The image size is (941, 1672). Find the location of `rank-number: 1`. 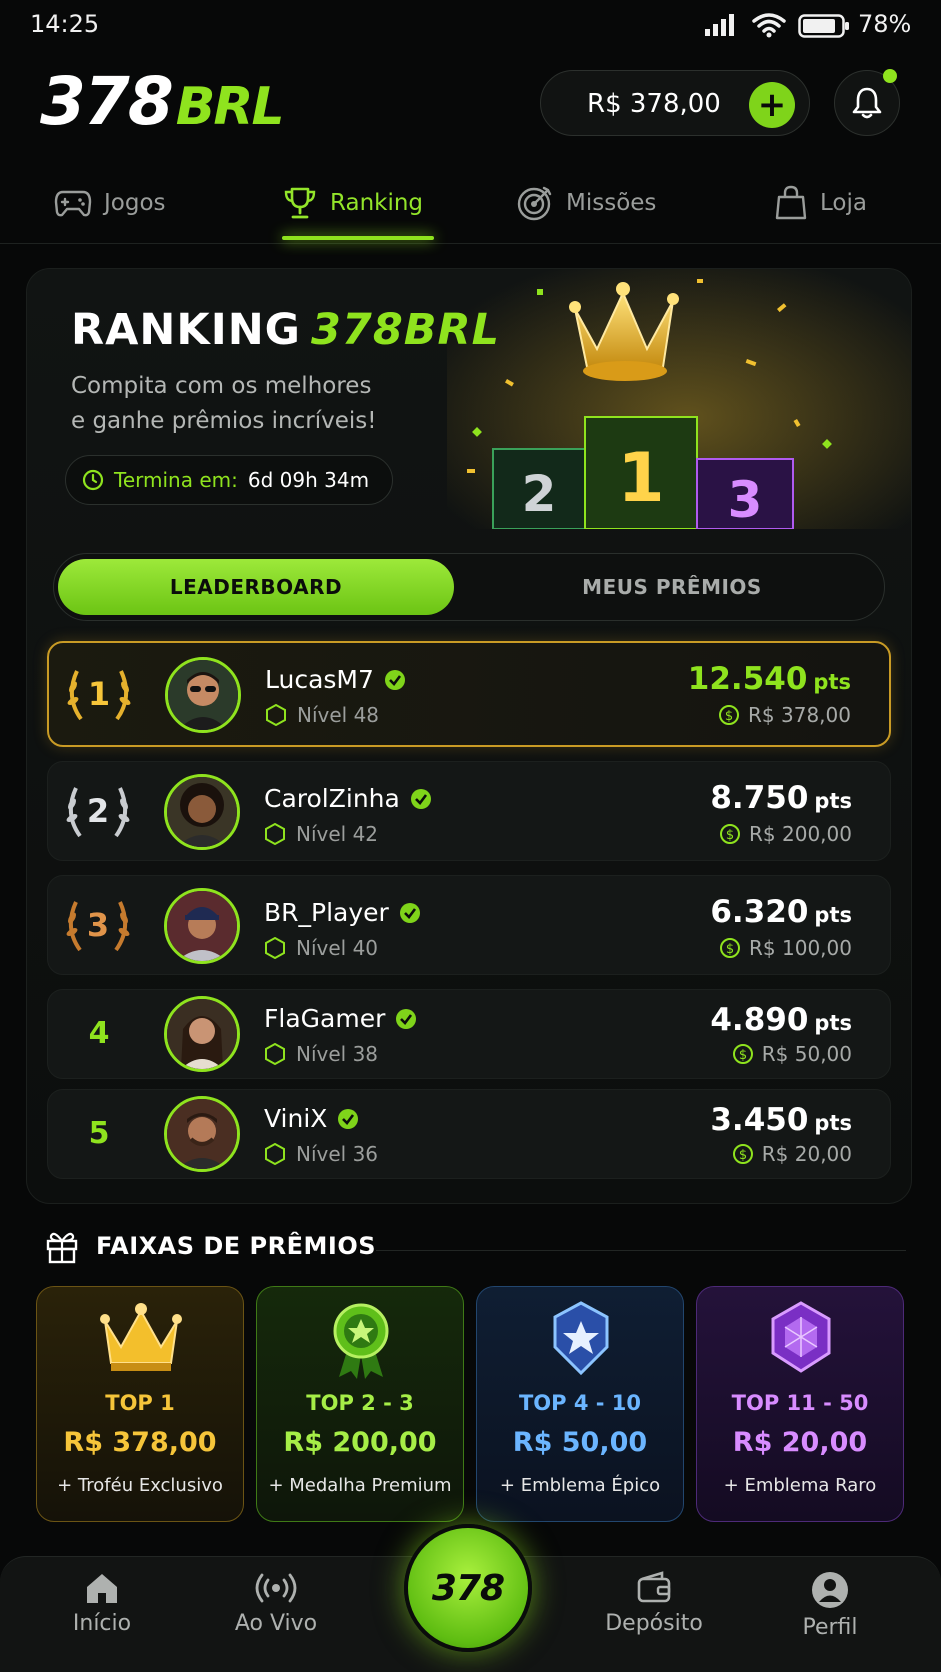

rank-number: 1 is located at coordinates (99, 694).